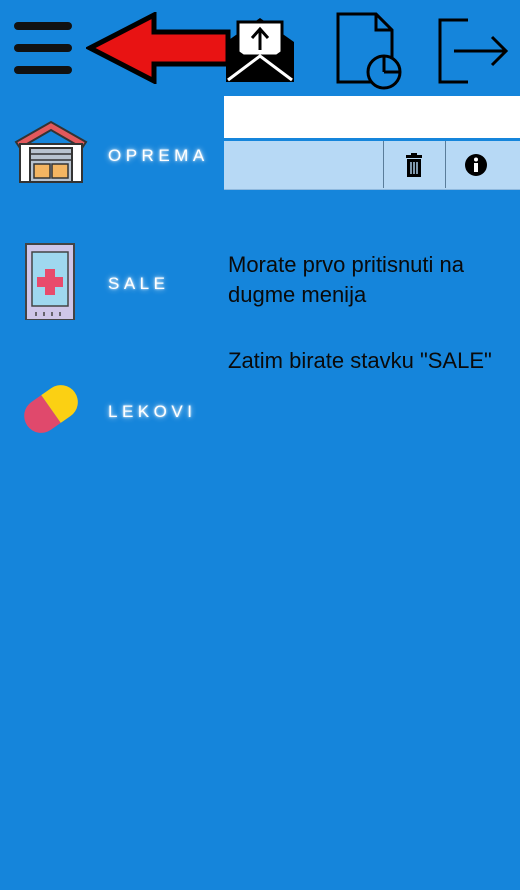 Image resolution: width=520 pixels, height=890 pixels. I want to click on red-left-arrow-icon, so click(158, 48).